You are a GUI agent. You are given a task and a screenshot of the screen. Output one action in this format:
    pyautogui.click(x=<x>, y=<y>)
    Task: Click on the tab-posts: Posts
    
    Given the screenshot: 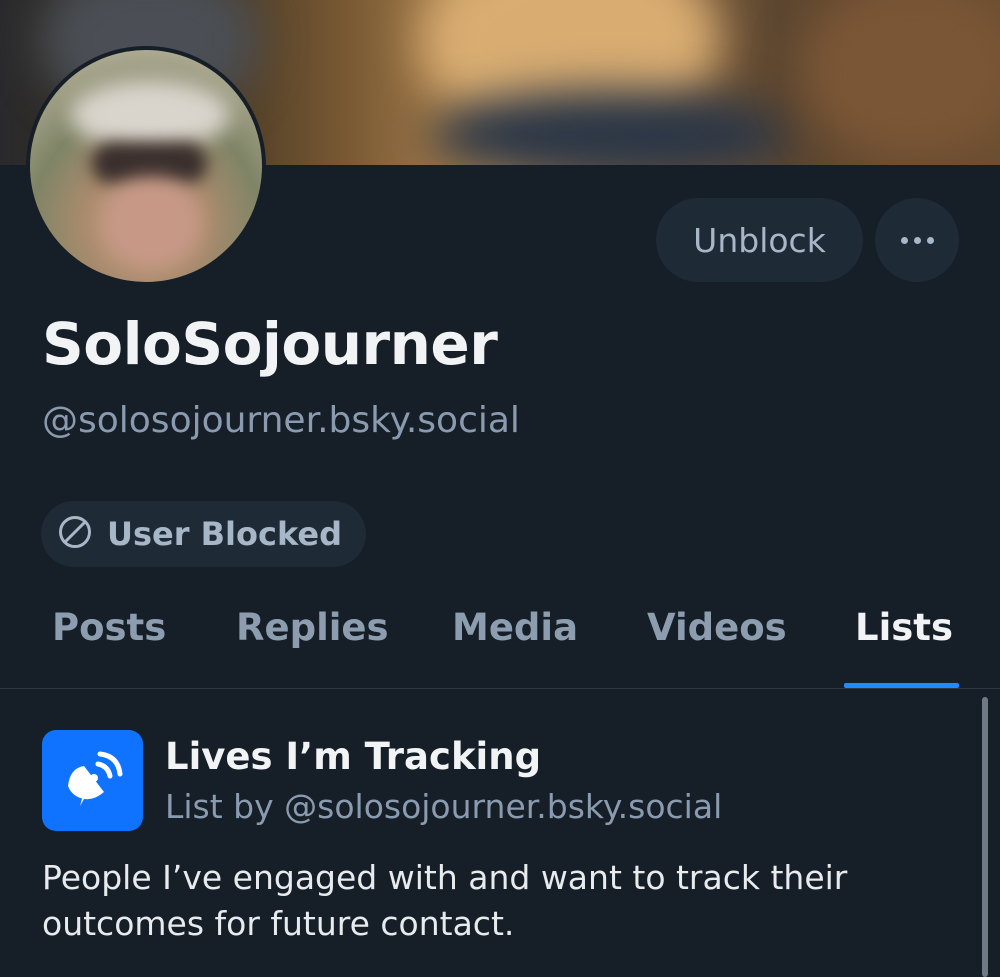 What is the action you would take?
    pyautogui.click(x=109, y=627)
    